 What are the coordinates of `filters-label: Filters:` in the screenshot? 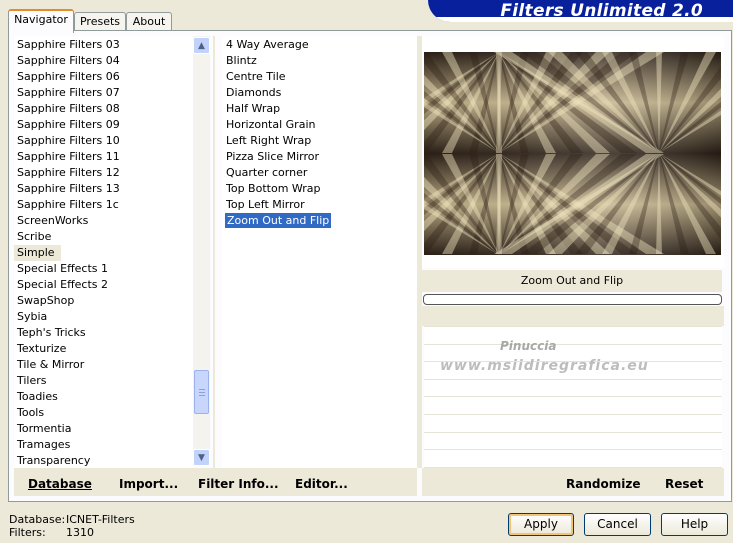 It's located at (27, 532).